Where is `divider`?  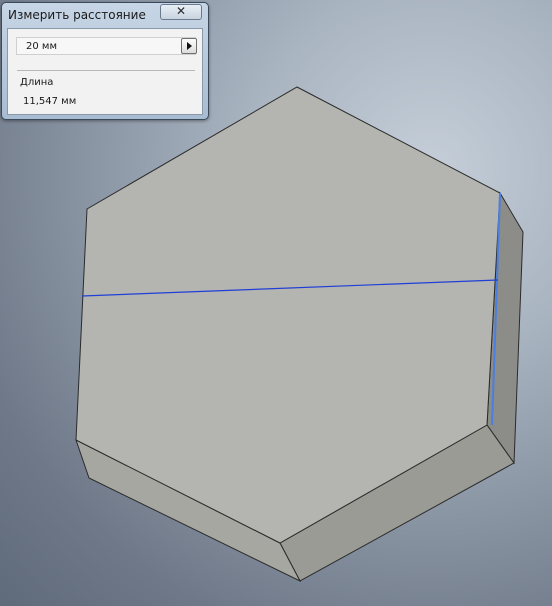 divider is located at coordinates (106, 70).